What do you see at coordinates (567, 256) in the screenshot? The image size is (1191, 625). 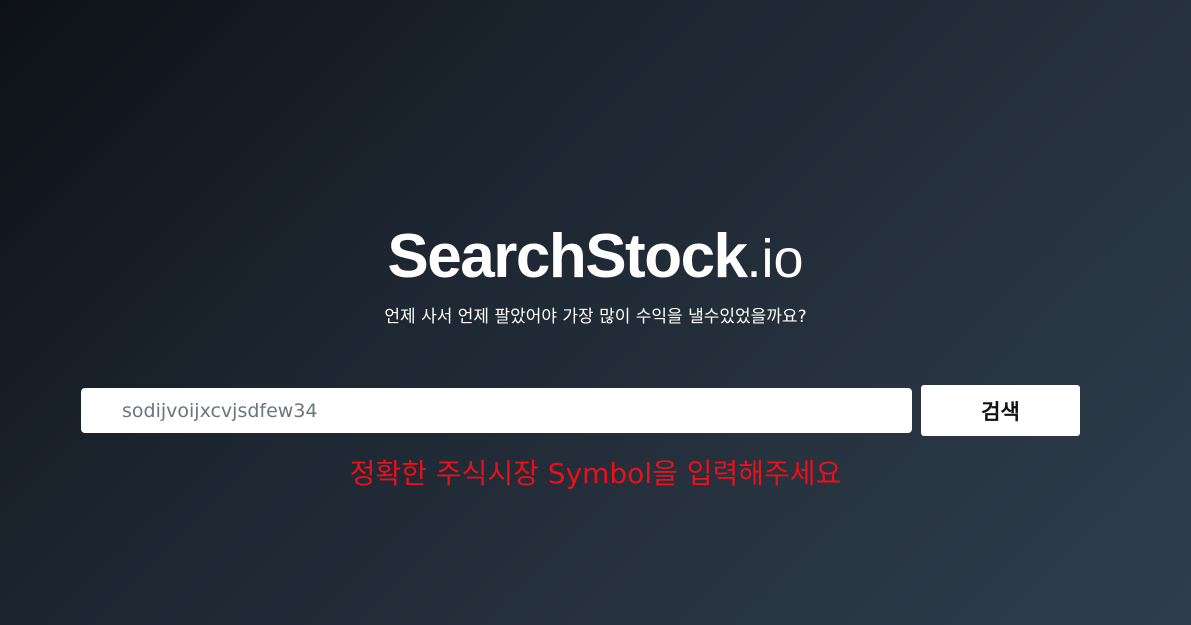 I see `brand-name: SearchStock` at bounding box center [567, 256].